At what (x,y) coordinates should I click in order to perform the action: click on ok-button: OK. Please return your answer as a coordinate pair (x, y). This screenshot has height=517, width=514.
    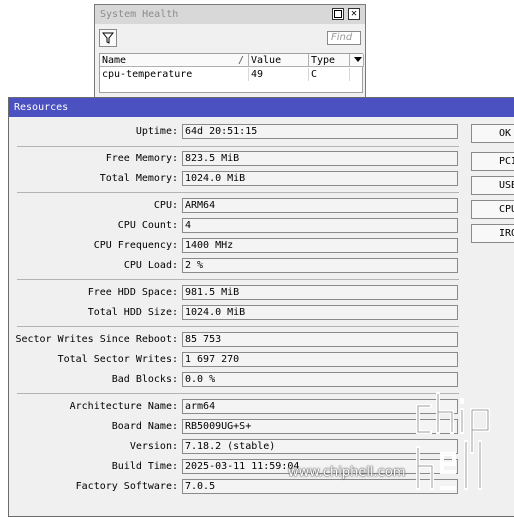
    Looking at the image, I should click on (492, 133).